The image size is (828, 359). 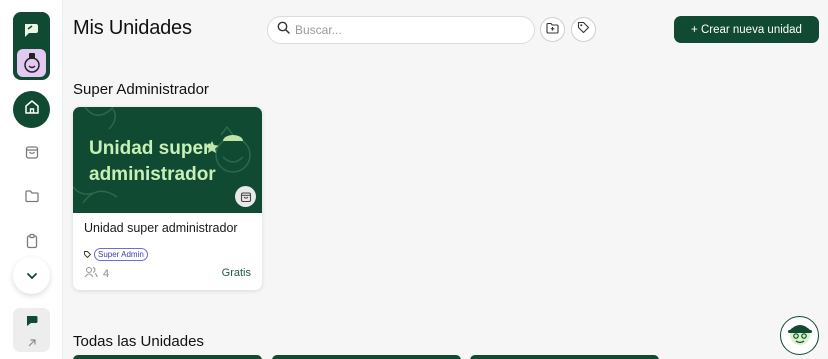 I want to click on folder-plus-icon, so click(x=552, y=30).